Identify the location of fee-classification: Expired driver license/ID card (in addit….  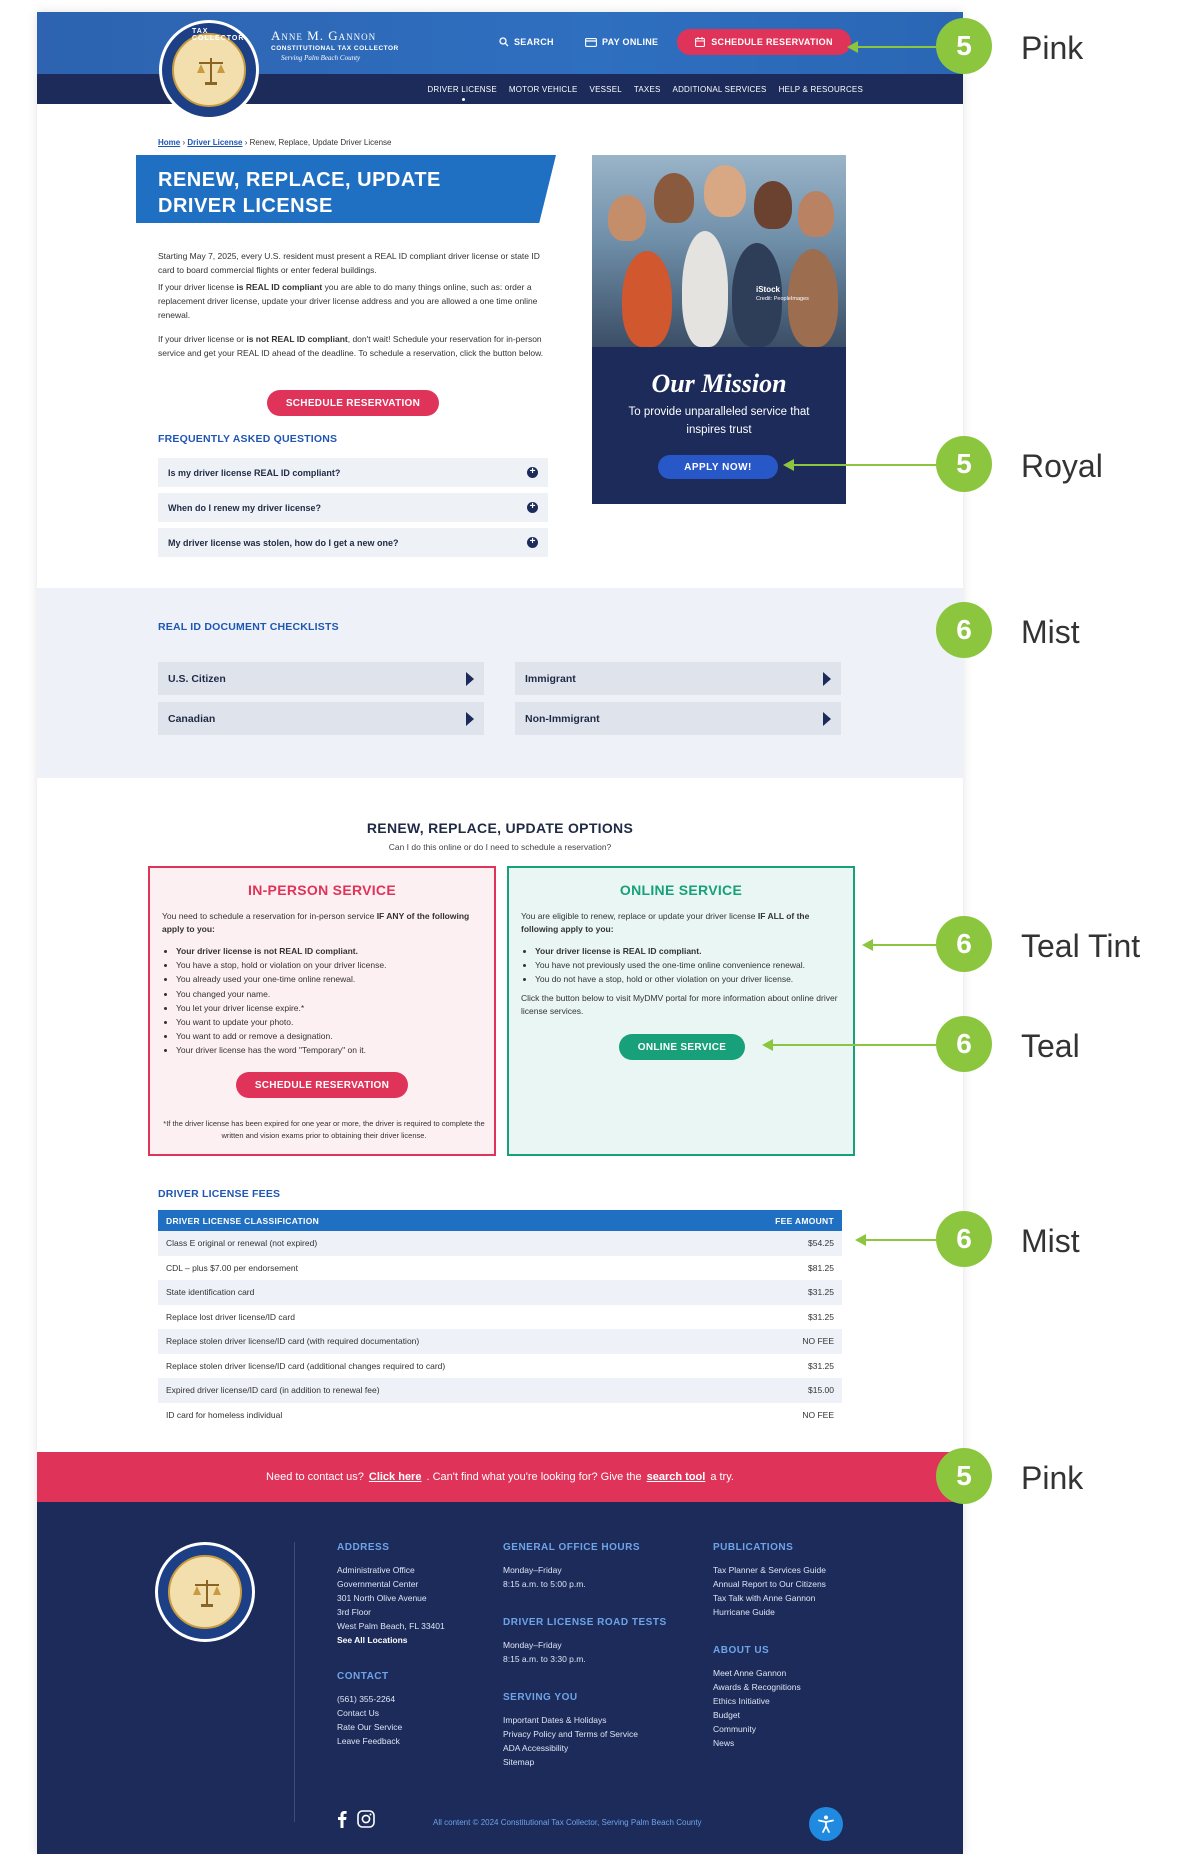
(273, 1390).